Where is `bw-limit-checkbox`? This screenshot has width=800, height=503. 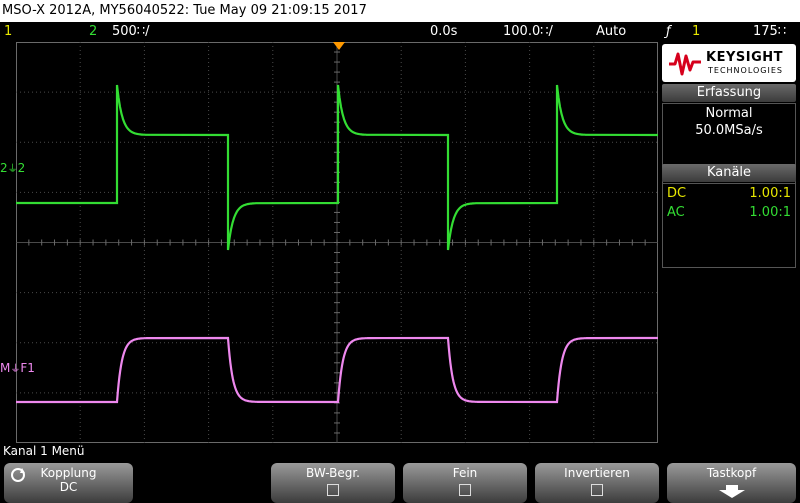
bw-limit-checkbox is located at coordinates (333, 490).